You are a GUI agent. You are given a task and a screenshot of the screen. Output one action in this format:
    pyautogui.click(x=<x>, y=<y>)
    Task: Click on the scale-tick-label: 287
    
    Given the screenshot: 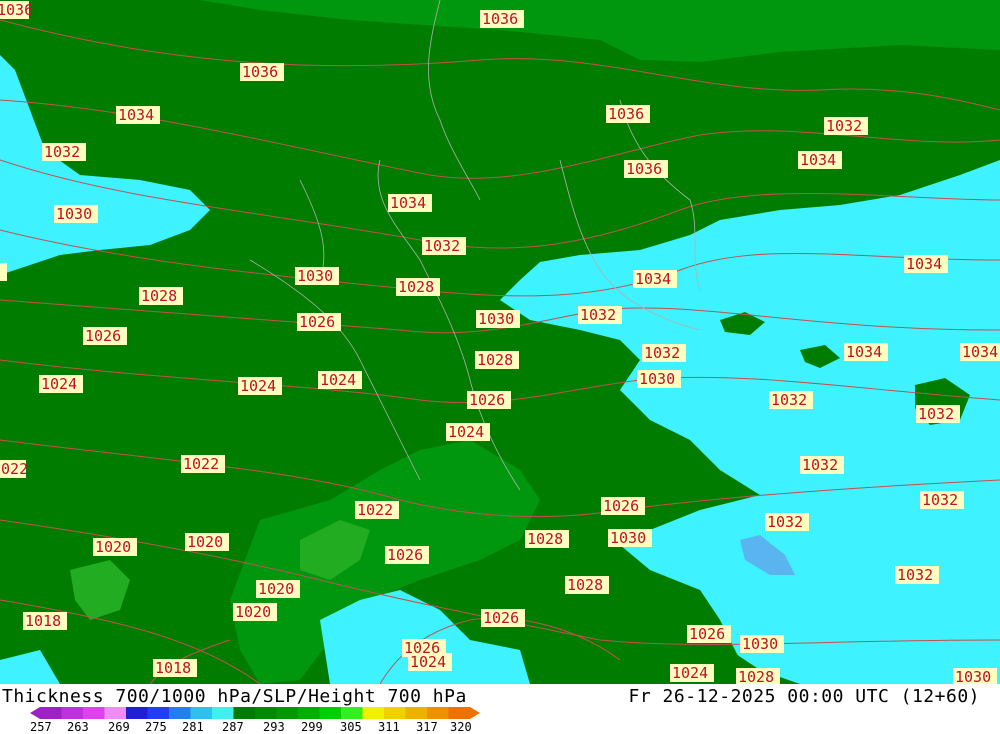 What is the action you would take?
    pyautogui.click(x=233, y=727)
    